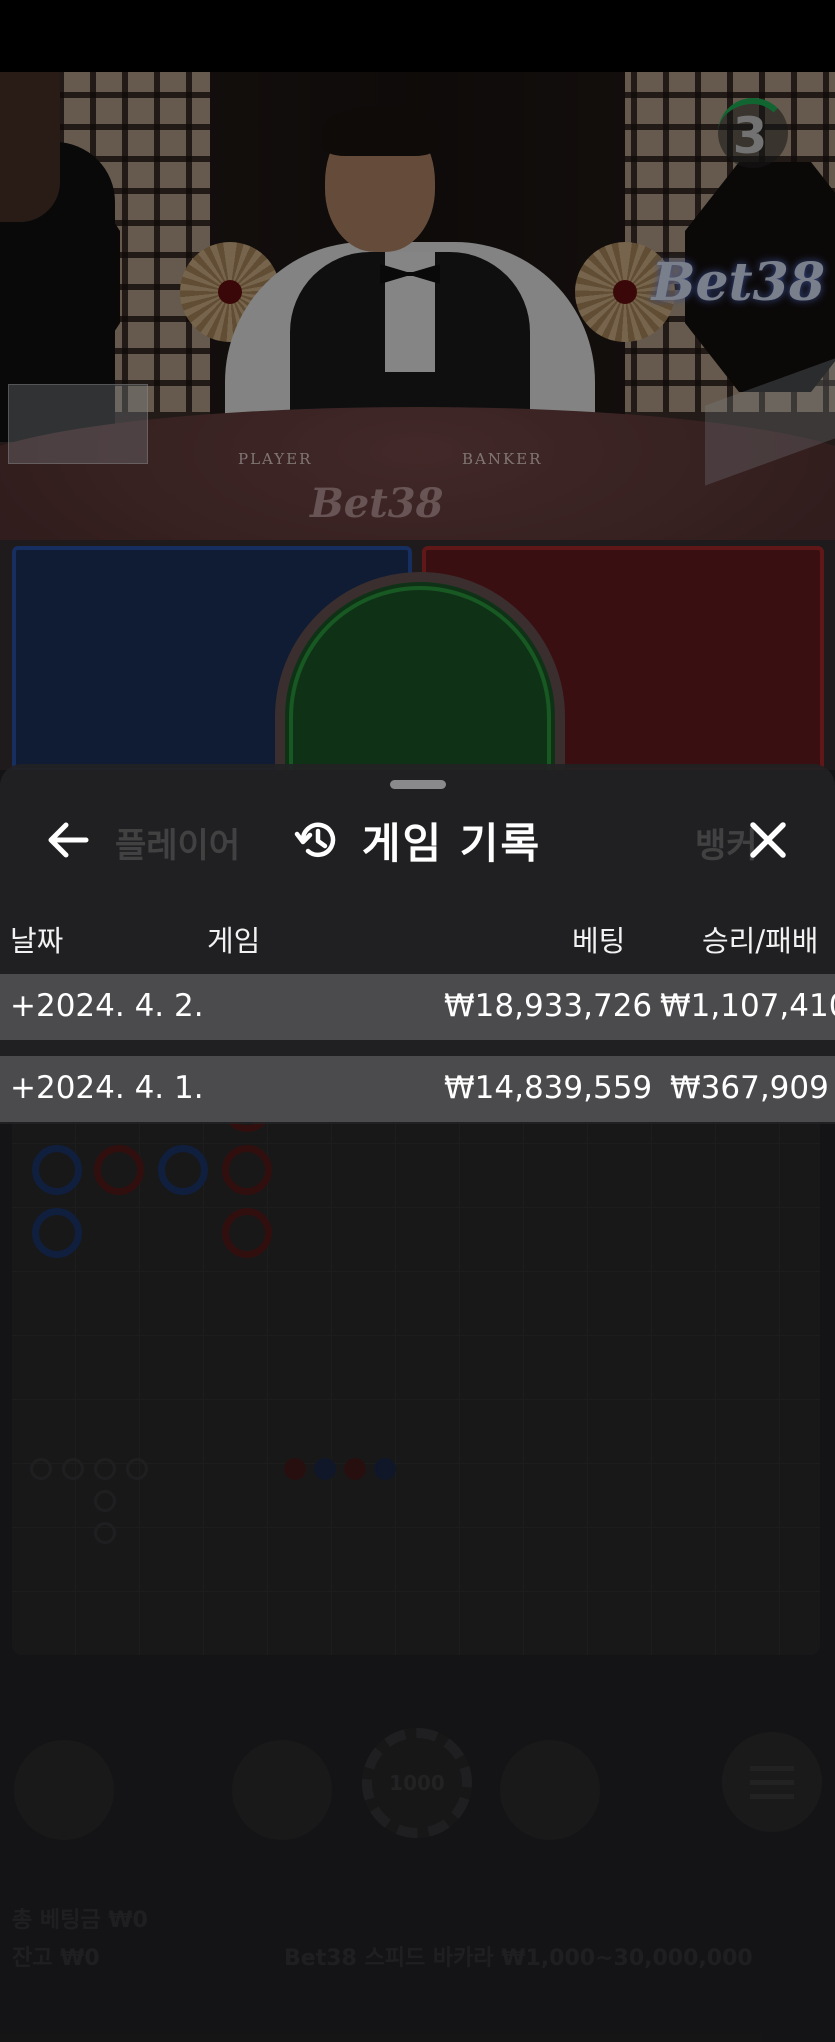 The image size is (835, 2042). I want to click on close-button, so click(768, 840).